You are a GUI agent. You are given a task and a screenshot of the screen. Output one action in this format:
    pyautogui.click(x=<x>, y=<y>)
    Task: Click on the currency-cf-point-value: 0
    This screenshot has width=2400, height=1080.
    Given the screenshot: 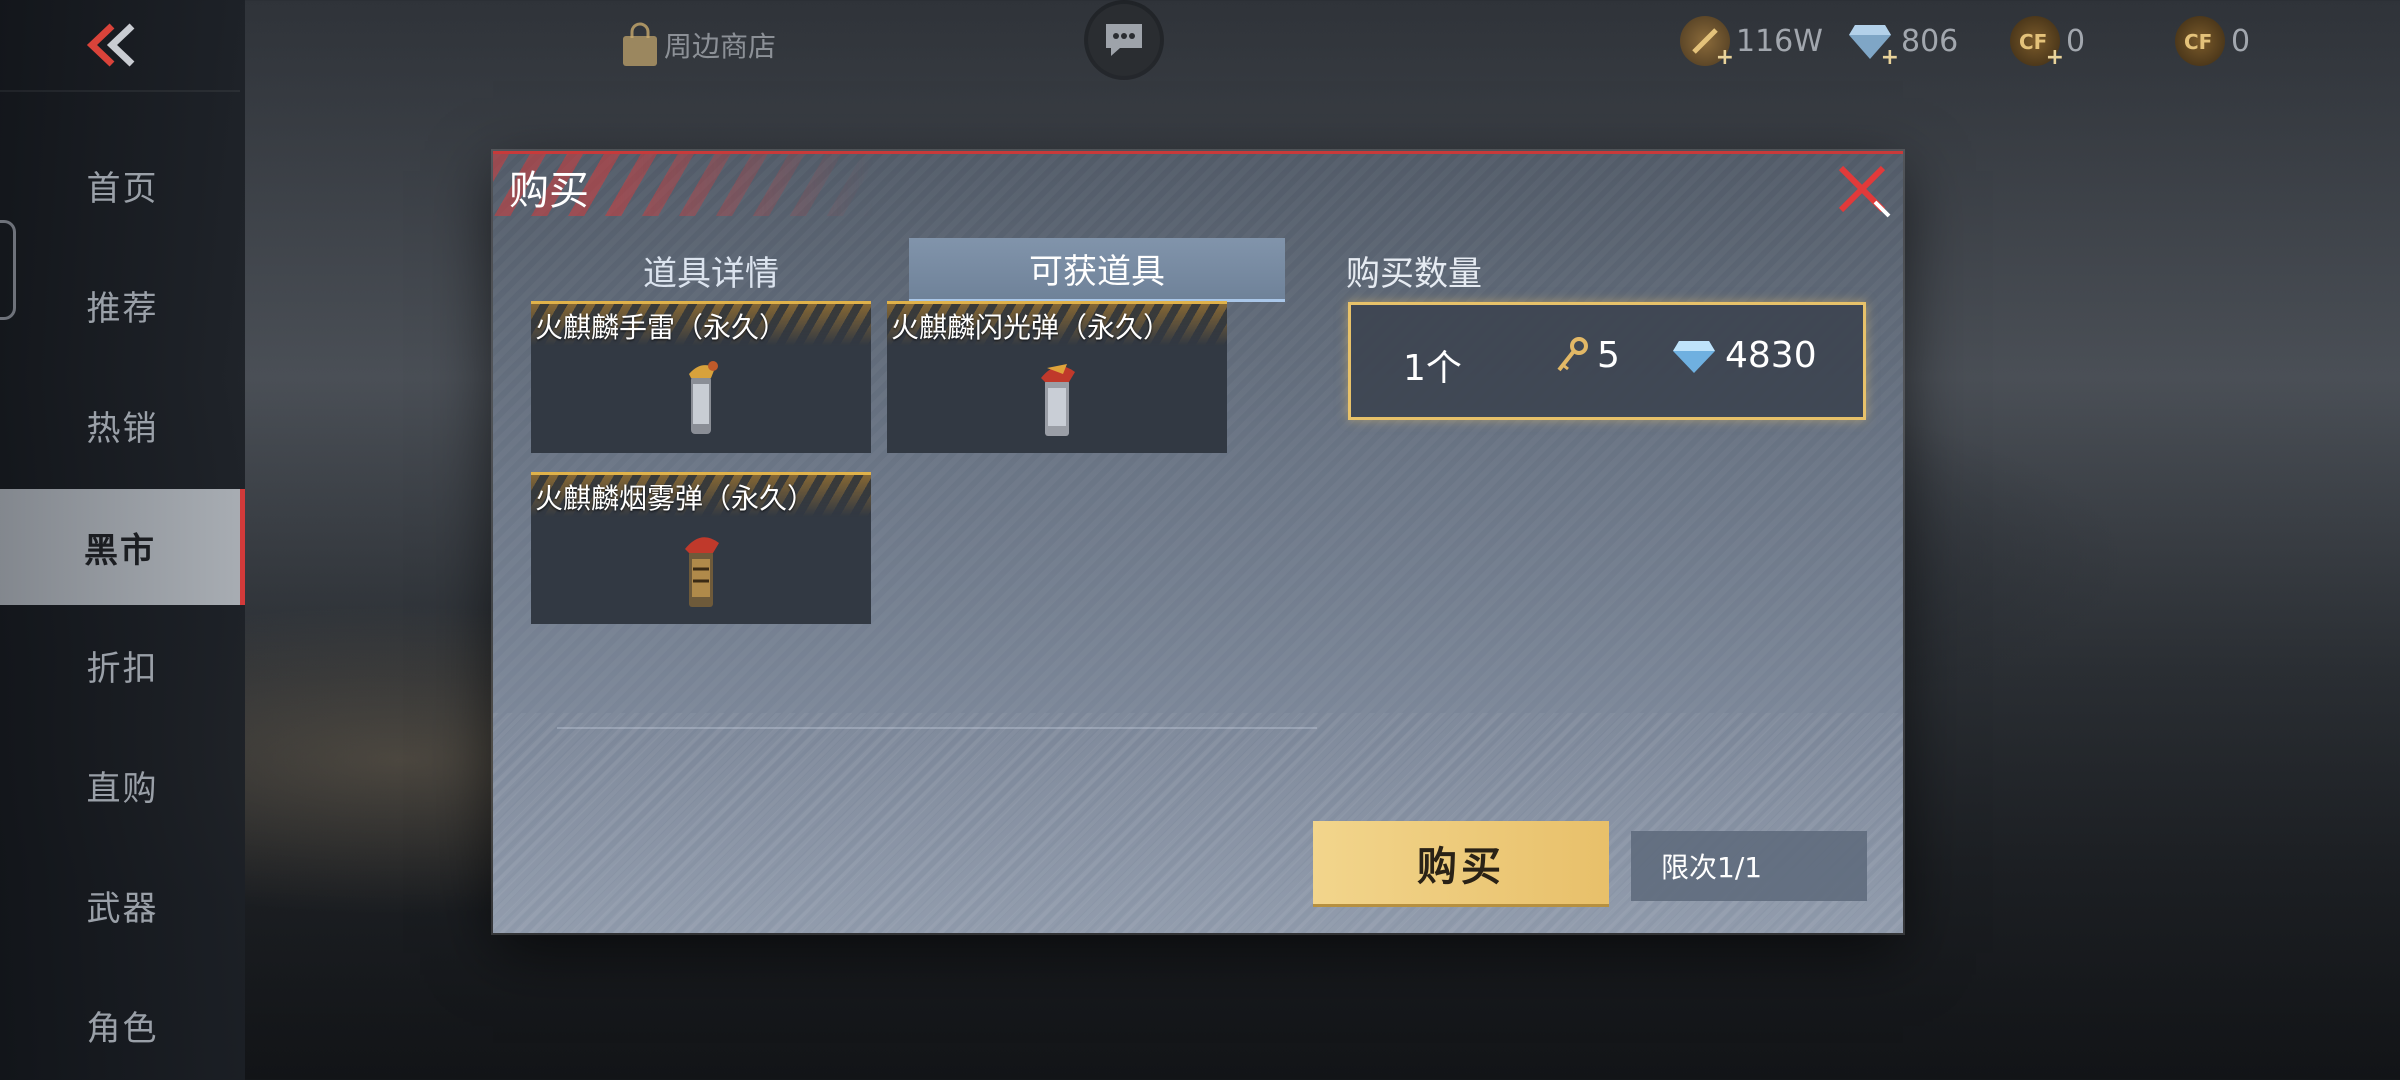 What is the action you would take?
    pyautogui.click(x=2076, y=41)
    